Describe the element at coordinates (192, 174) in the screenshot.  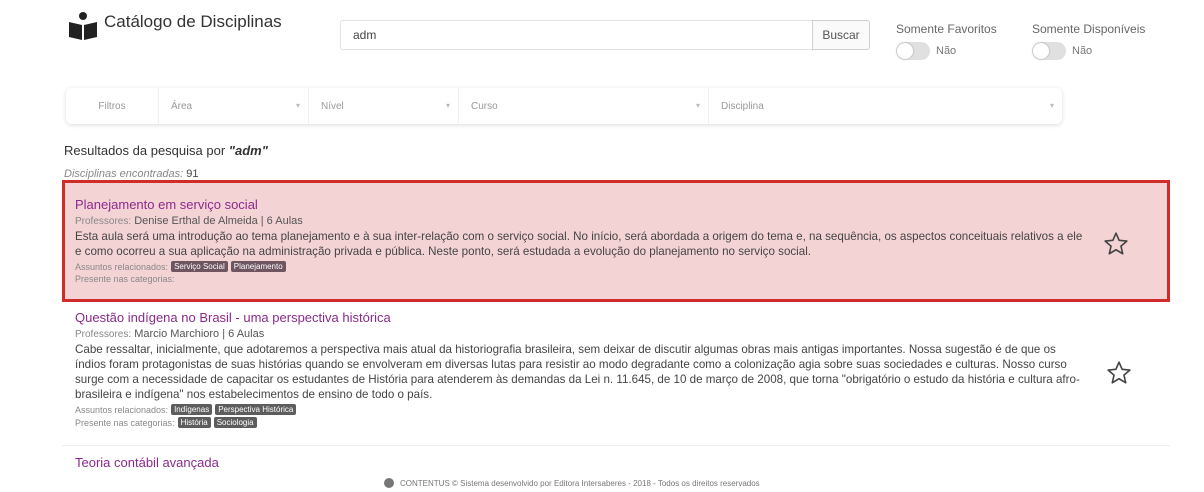
I see `results-count-value: 91` at that location.